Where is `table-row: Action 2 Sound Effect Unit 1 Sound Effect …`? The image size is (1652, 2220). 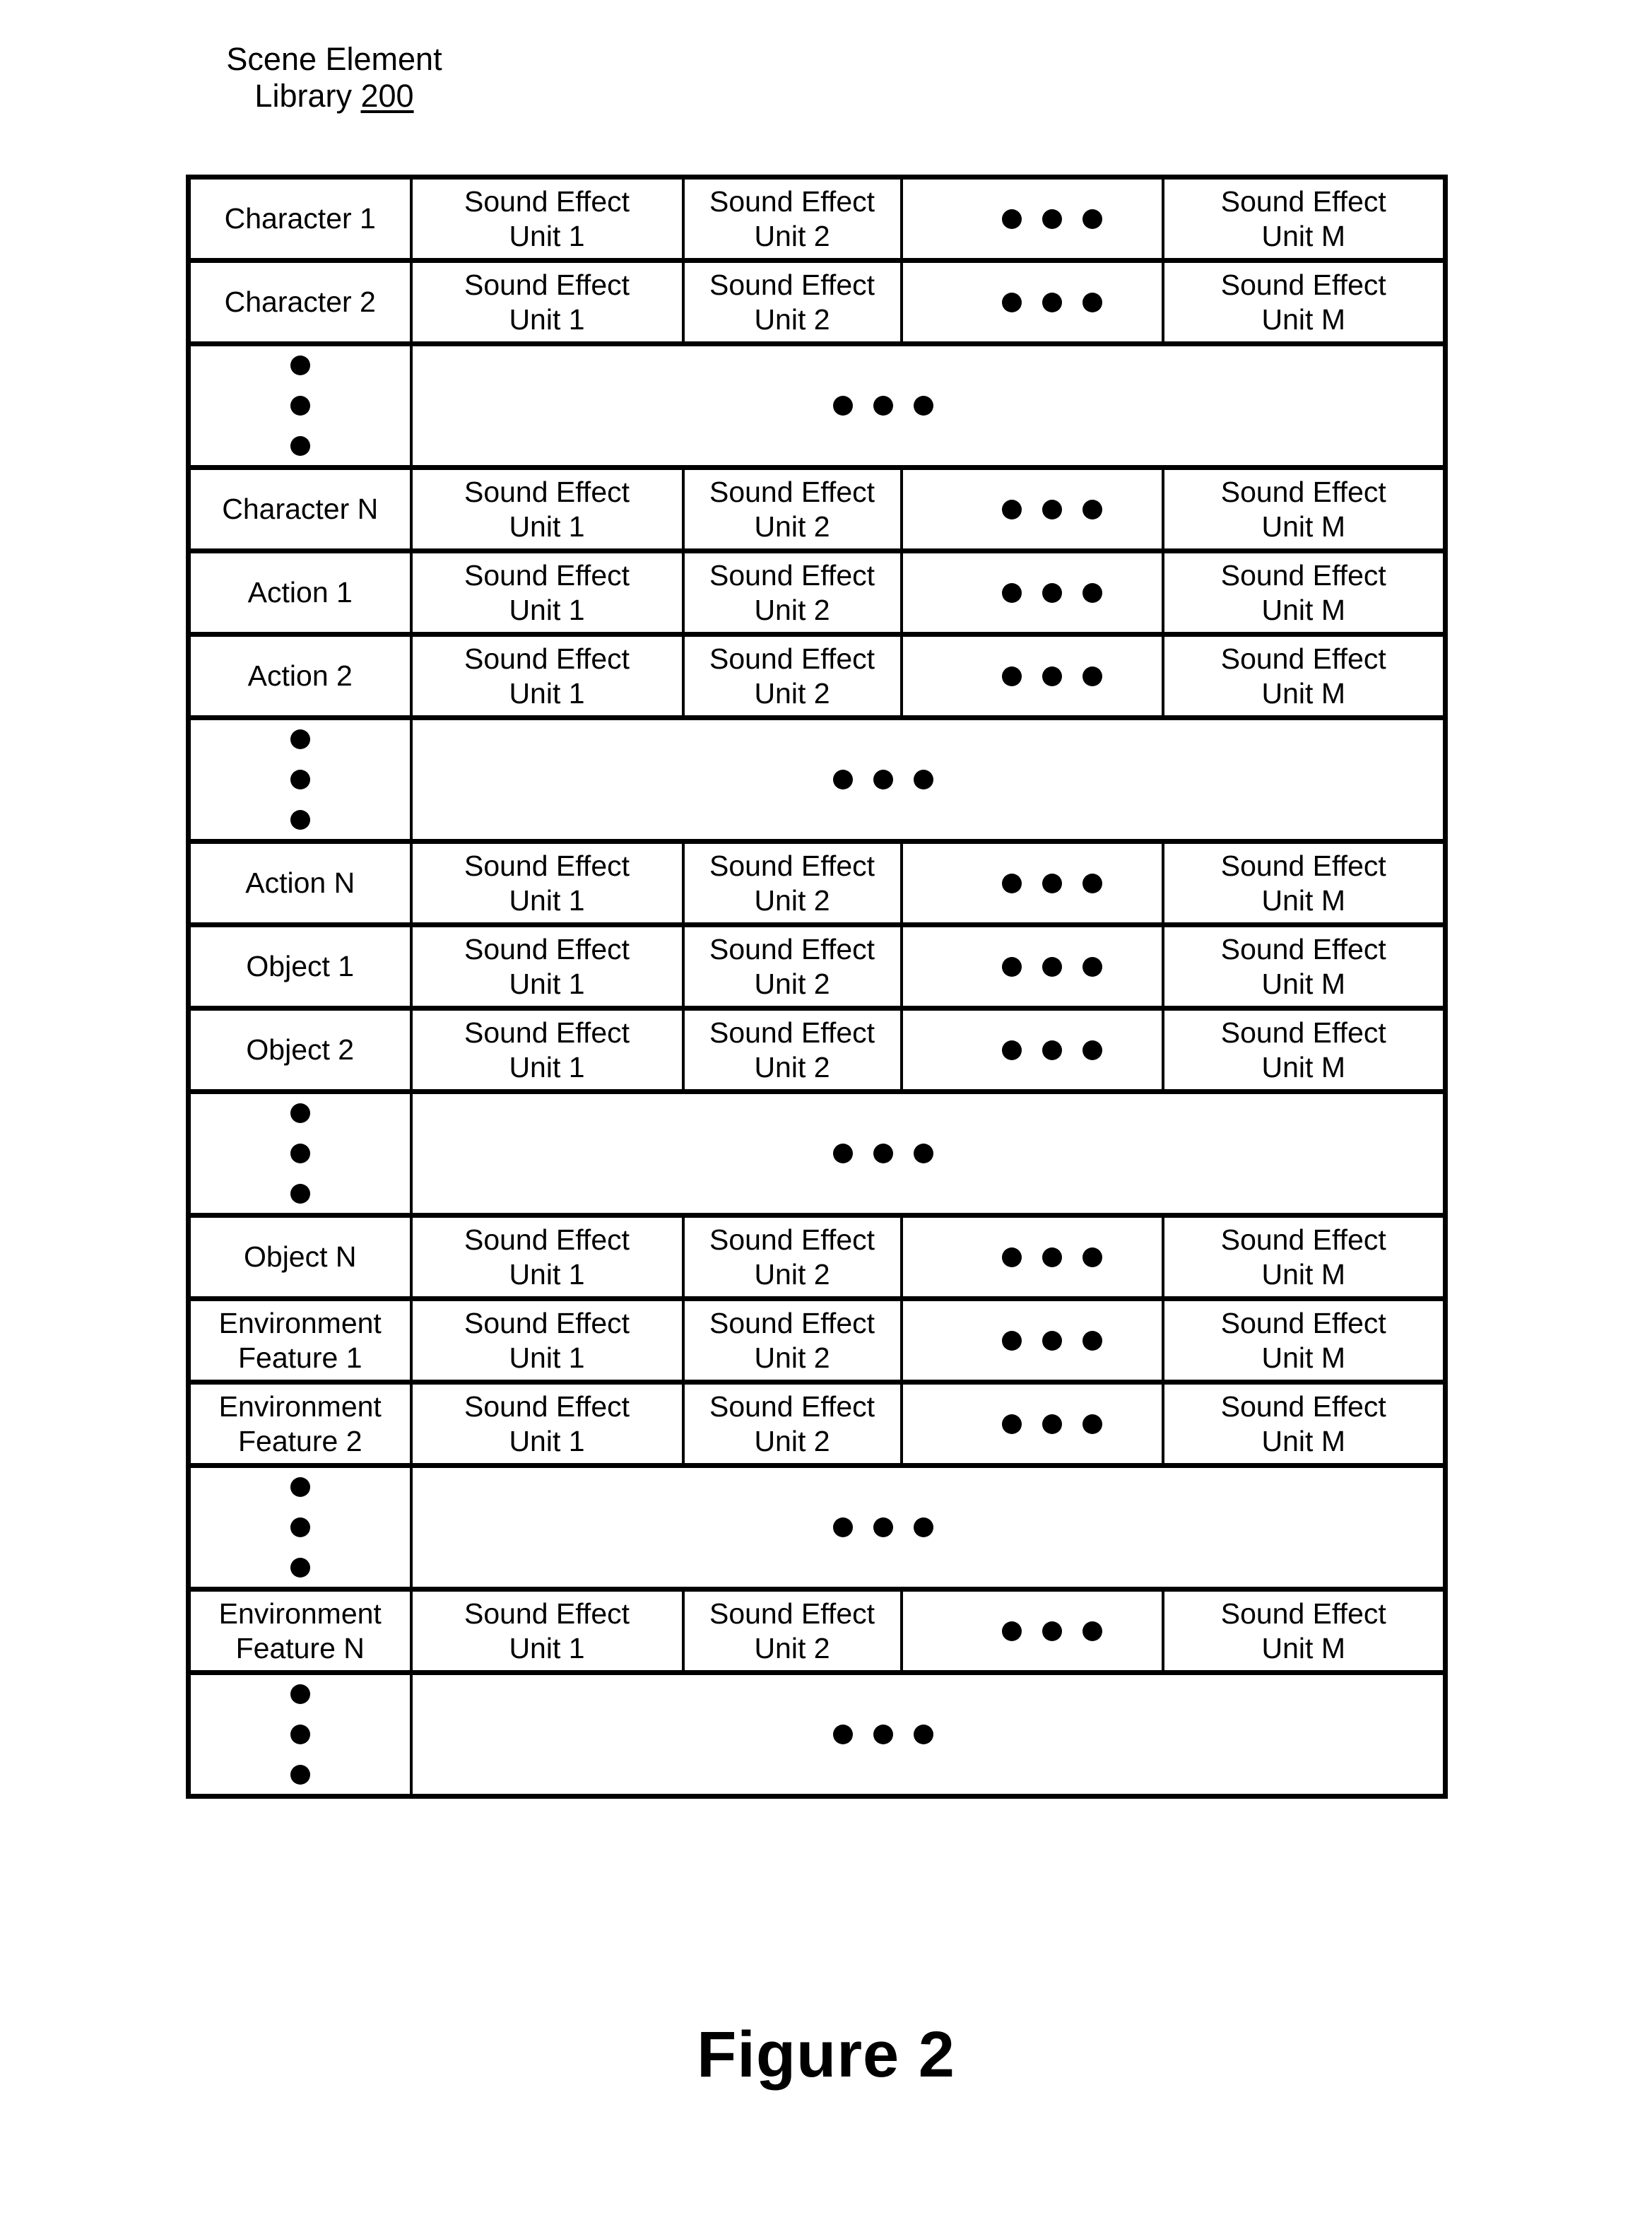 table-row: Action 2 Sound Effect Unit 1 Sound Effect … is located at coordinates (817, 675).